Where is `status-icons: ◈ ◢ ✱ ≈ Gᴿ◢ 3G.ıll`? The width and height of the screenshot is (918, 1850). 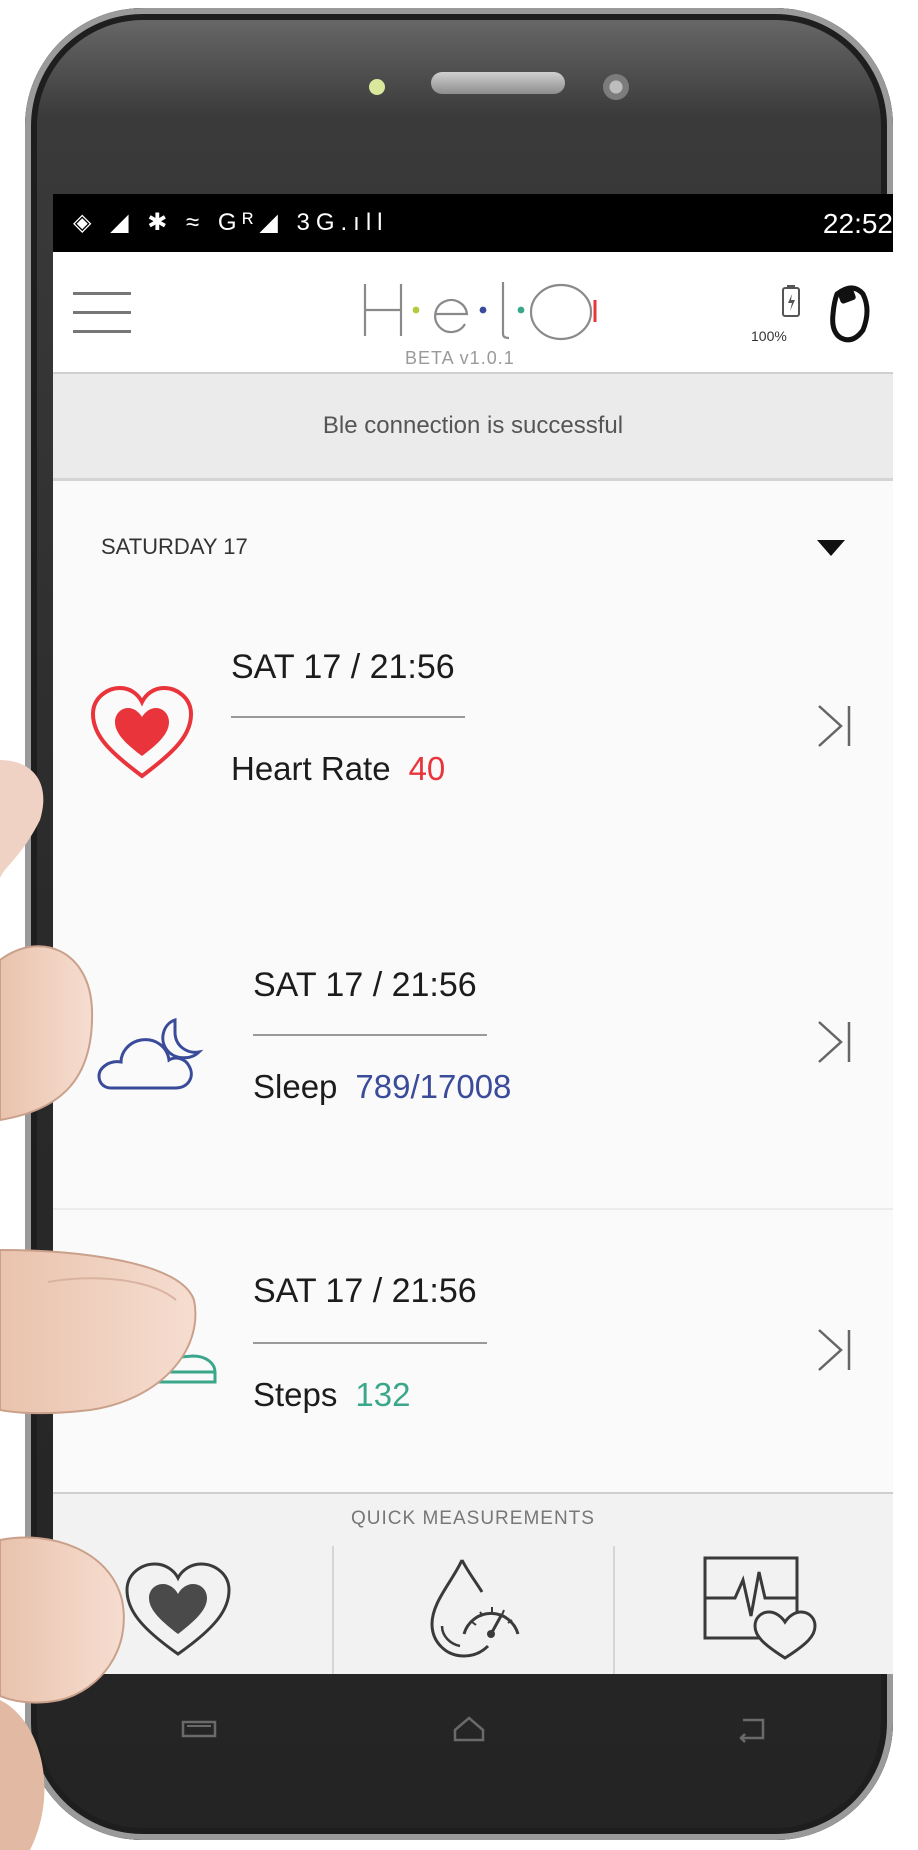 status-icons: ◈ ◢ ✱ ≈ Gᴿ◢ 3G.ıll is located at coordinates (231, 222).